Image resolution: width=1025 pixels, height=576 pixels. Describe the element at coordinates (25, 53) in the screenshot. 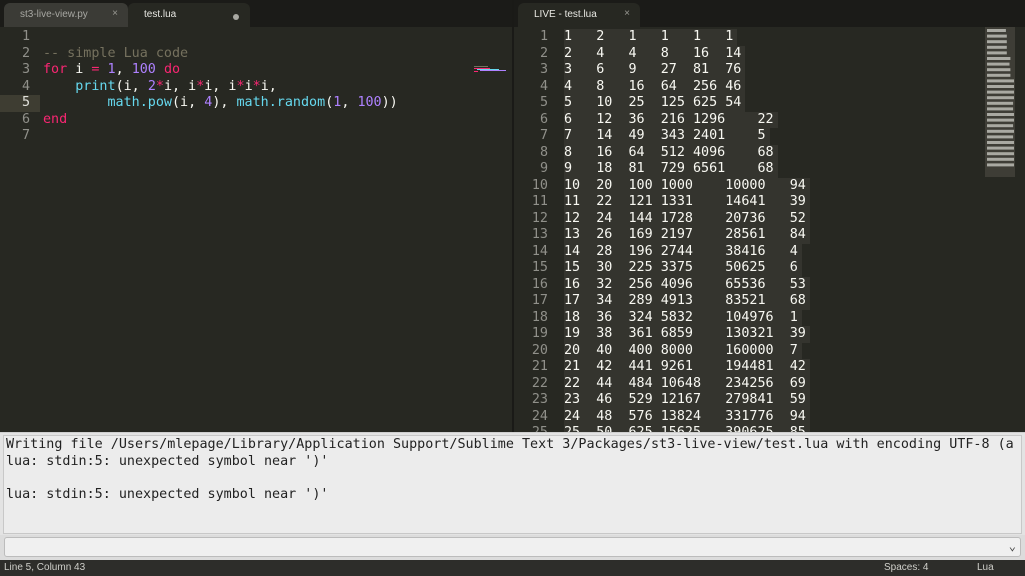

I see `line-number: 2` at that location.